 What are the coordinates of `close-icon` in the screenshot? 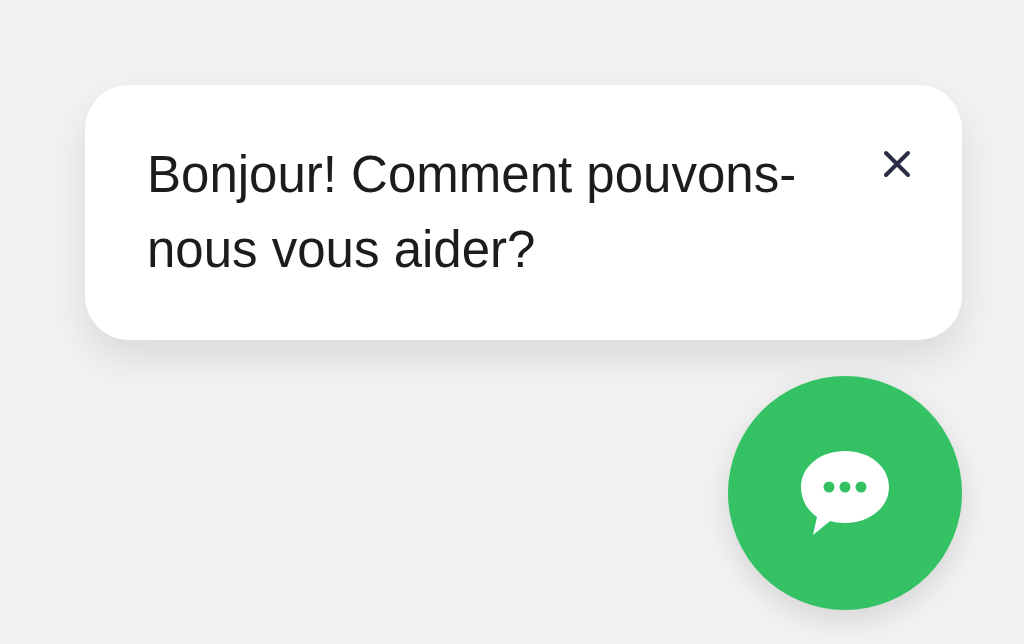 It's located at (897, 164).